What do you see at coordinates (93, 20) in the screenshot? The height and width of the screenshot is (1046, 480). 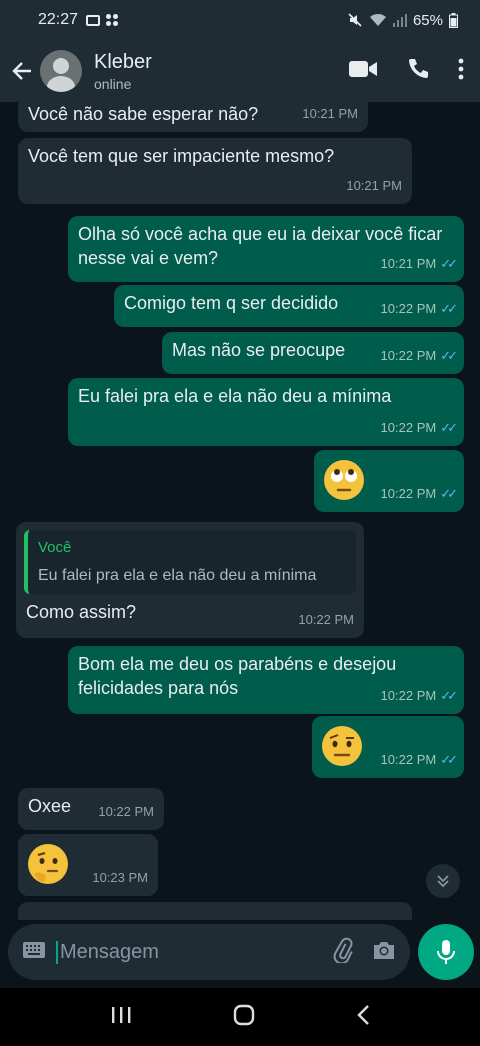 I see `video-notification-icon` at bounding box center [93, 20].